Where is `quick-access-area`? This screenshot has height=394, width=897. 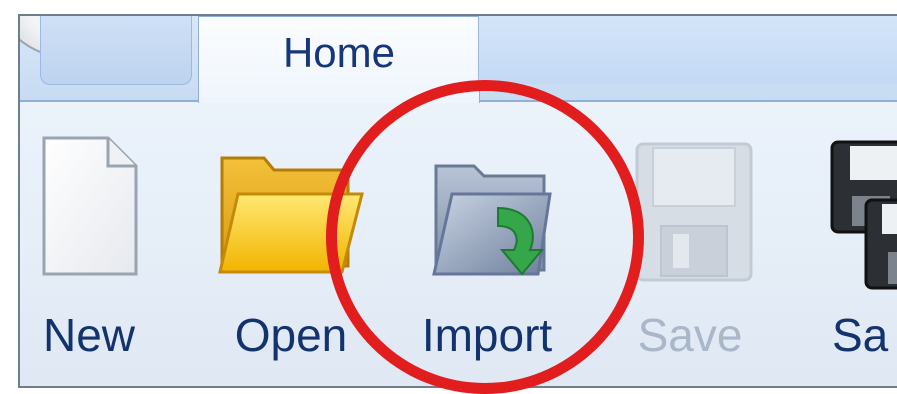 quick-access-area is located at coordinates (116, 50).